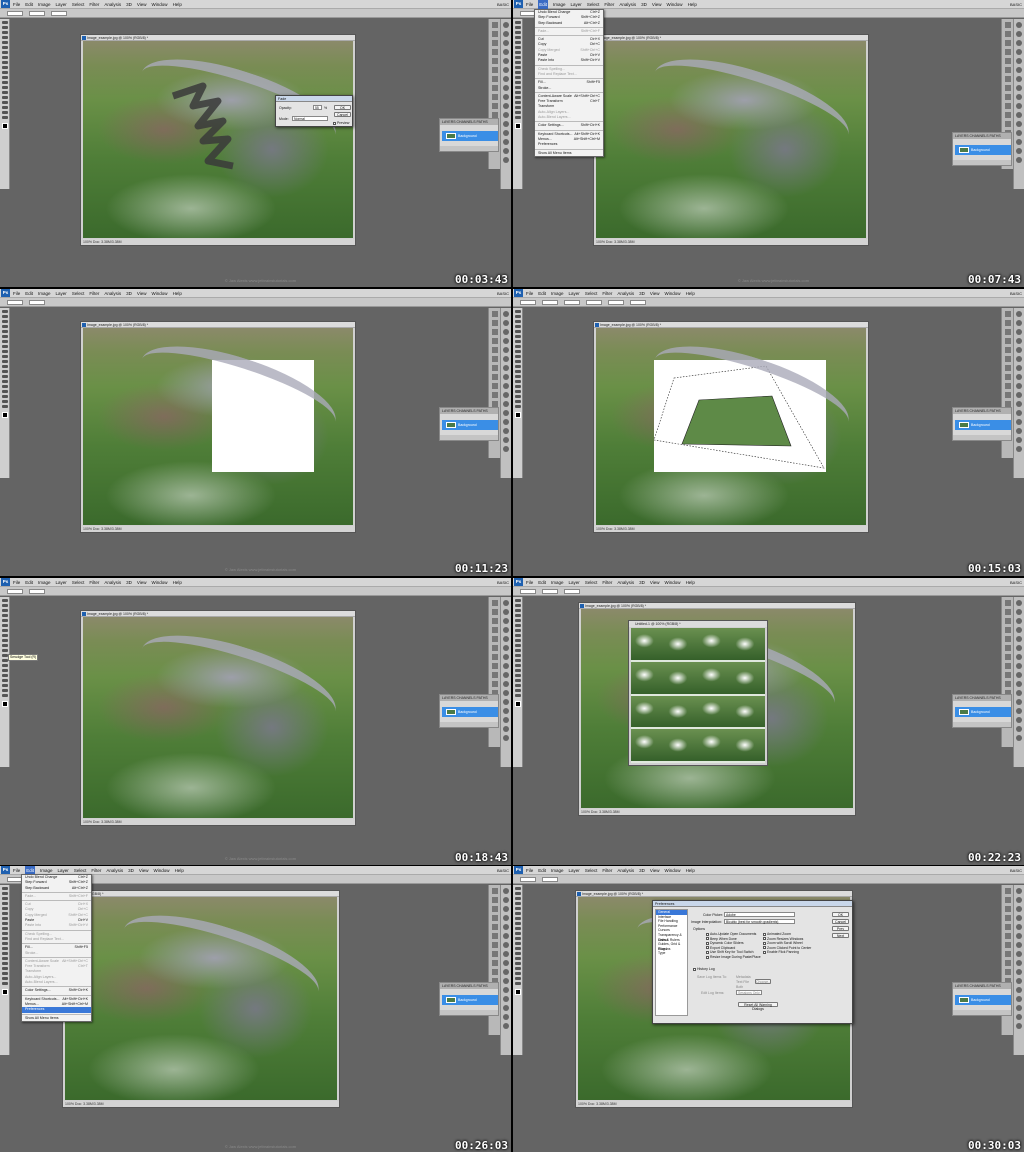 This screenshot has width=1024, height=1152. Describe the element at coordinates (758, 1006) in the screenshot. I see `reset-warnings-button: Reset All Warning Dialogs` at that location.